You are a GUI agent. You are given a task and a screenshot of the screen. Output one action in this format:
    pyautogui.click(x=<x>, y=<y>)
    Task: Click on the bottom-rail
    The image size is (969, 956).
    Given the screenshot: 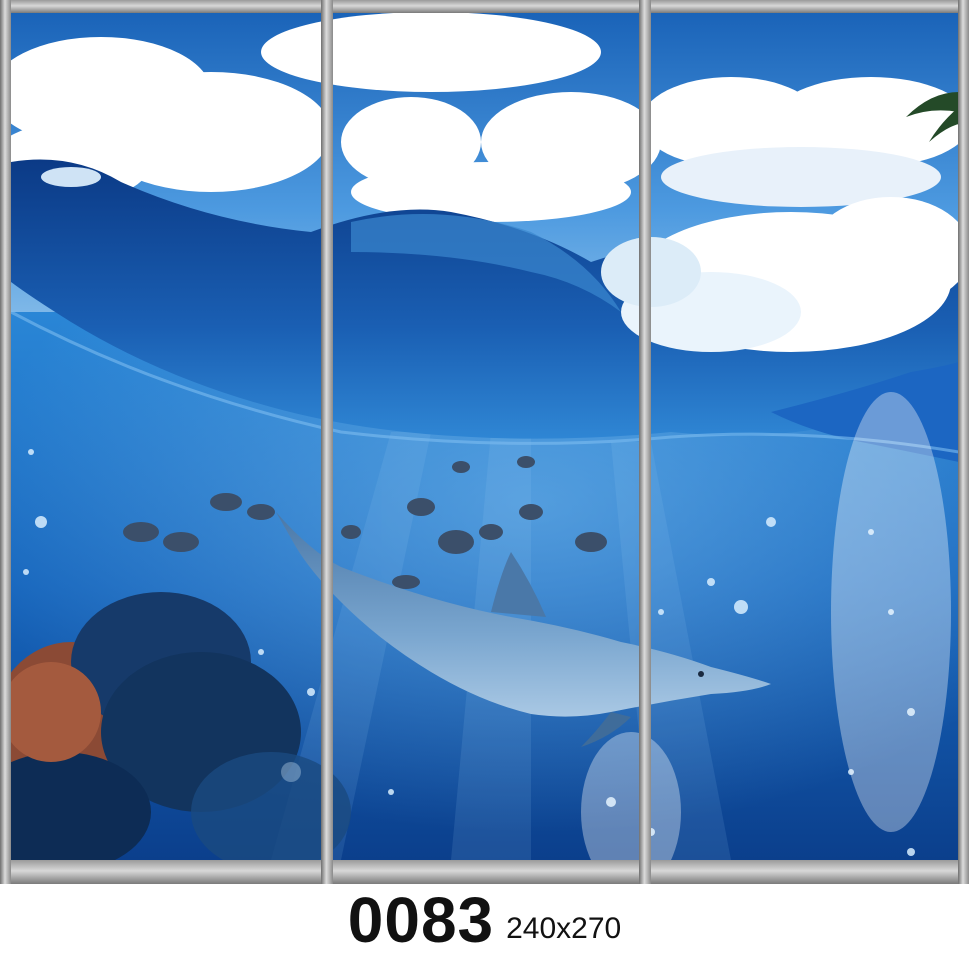 What is the action you would take?
    pyautogui.click(x=484, y=872)
    